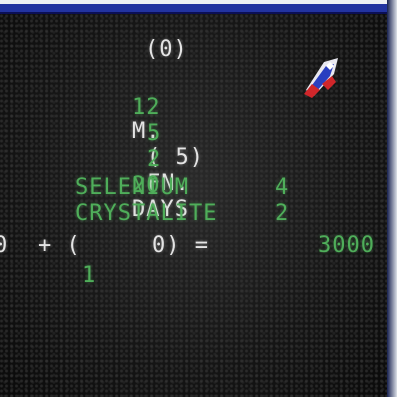  Describe the element at coordinates (89, 275) in the screenshot. I see `bottom-value: 1` at that location.